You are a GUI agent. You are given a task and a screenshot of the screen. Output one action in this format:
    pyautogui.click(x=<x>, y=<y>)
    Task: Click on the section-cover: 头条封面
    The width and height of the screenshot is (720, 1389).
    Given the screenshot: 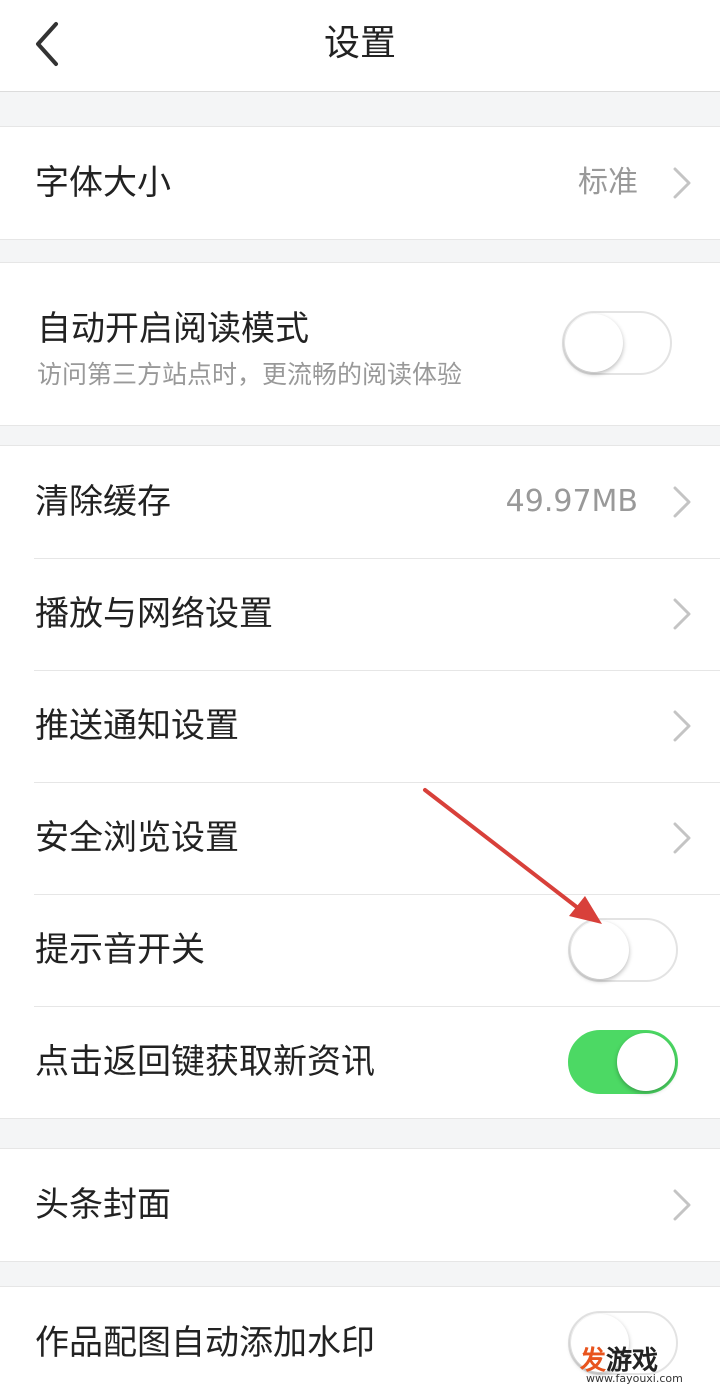 What is the action you would take?
    pyautogui.click(x=360, y=1205)
    